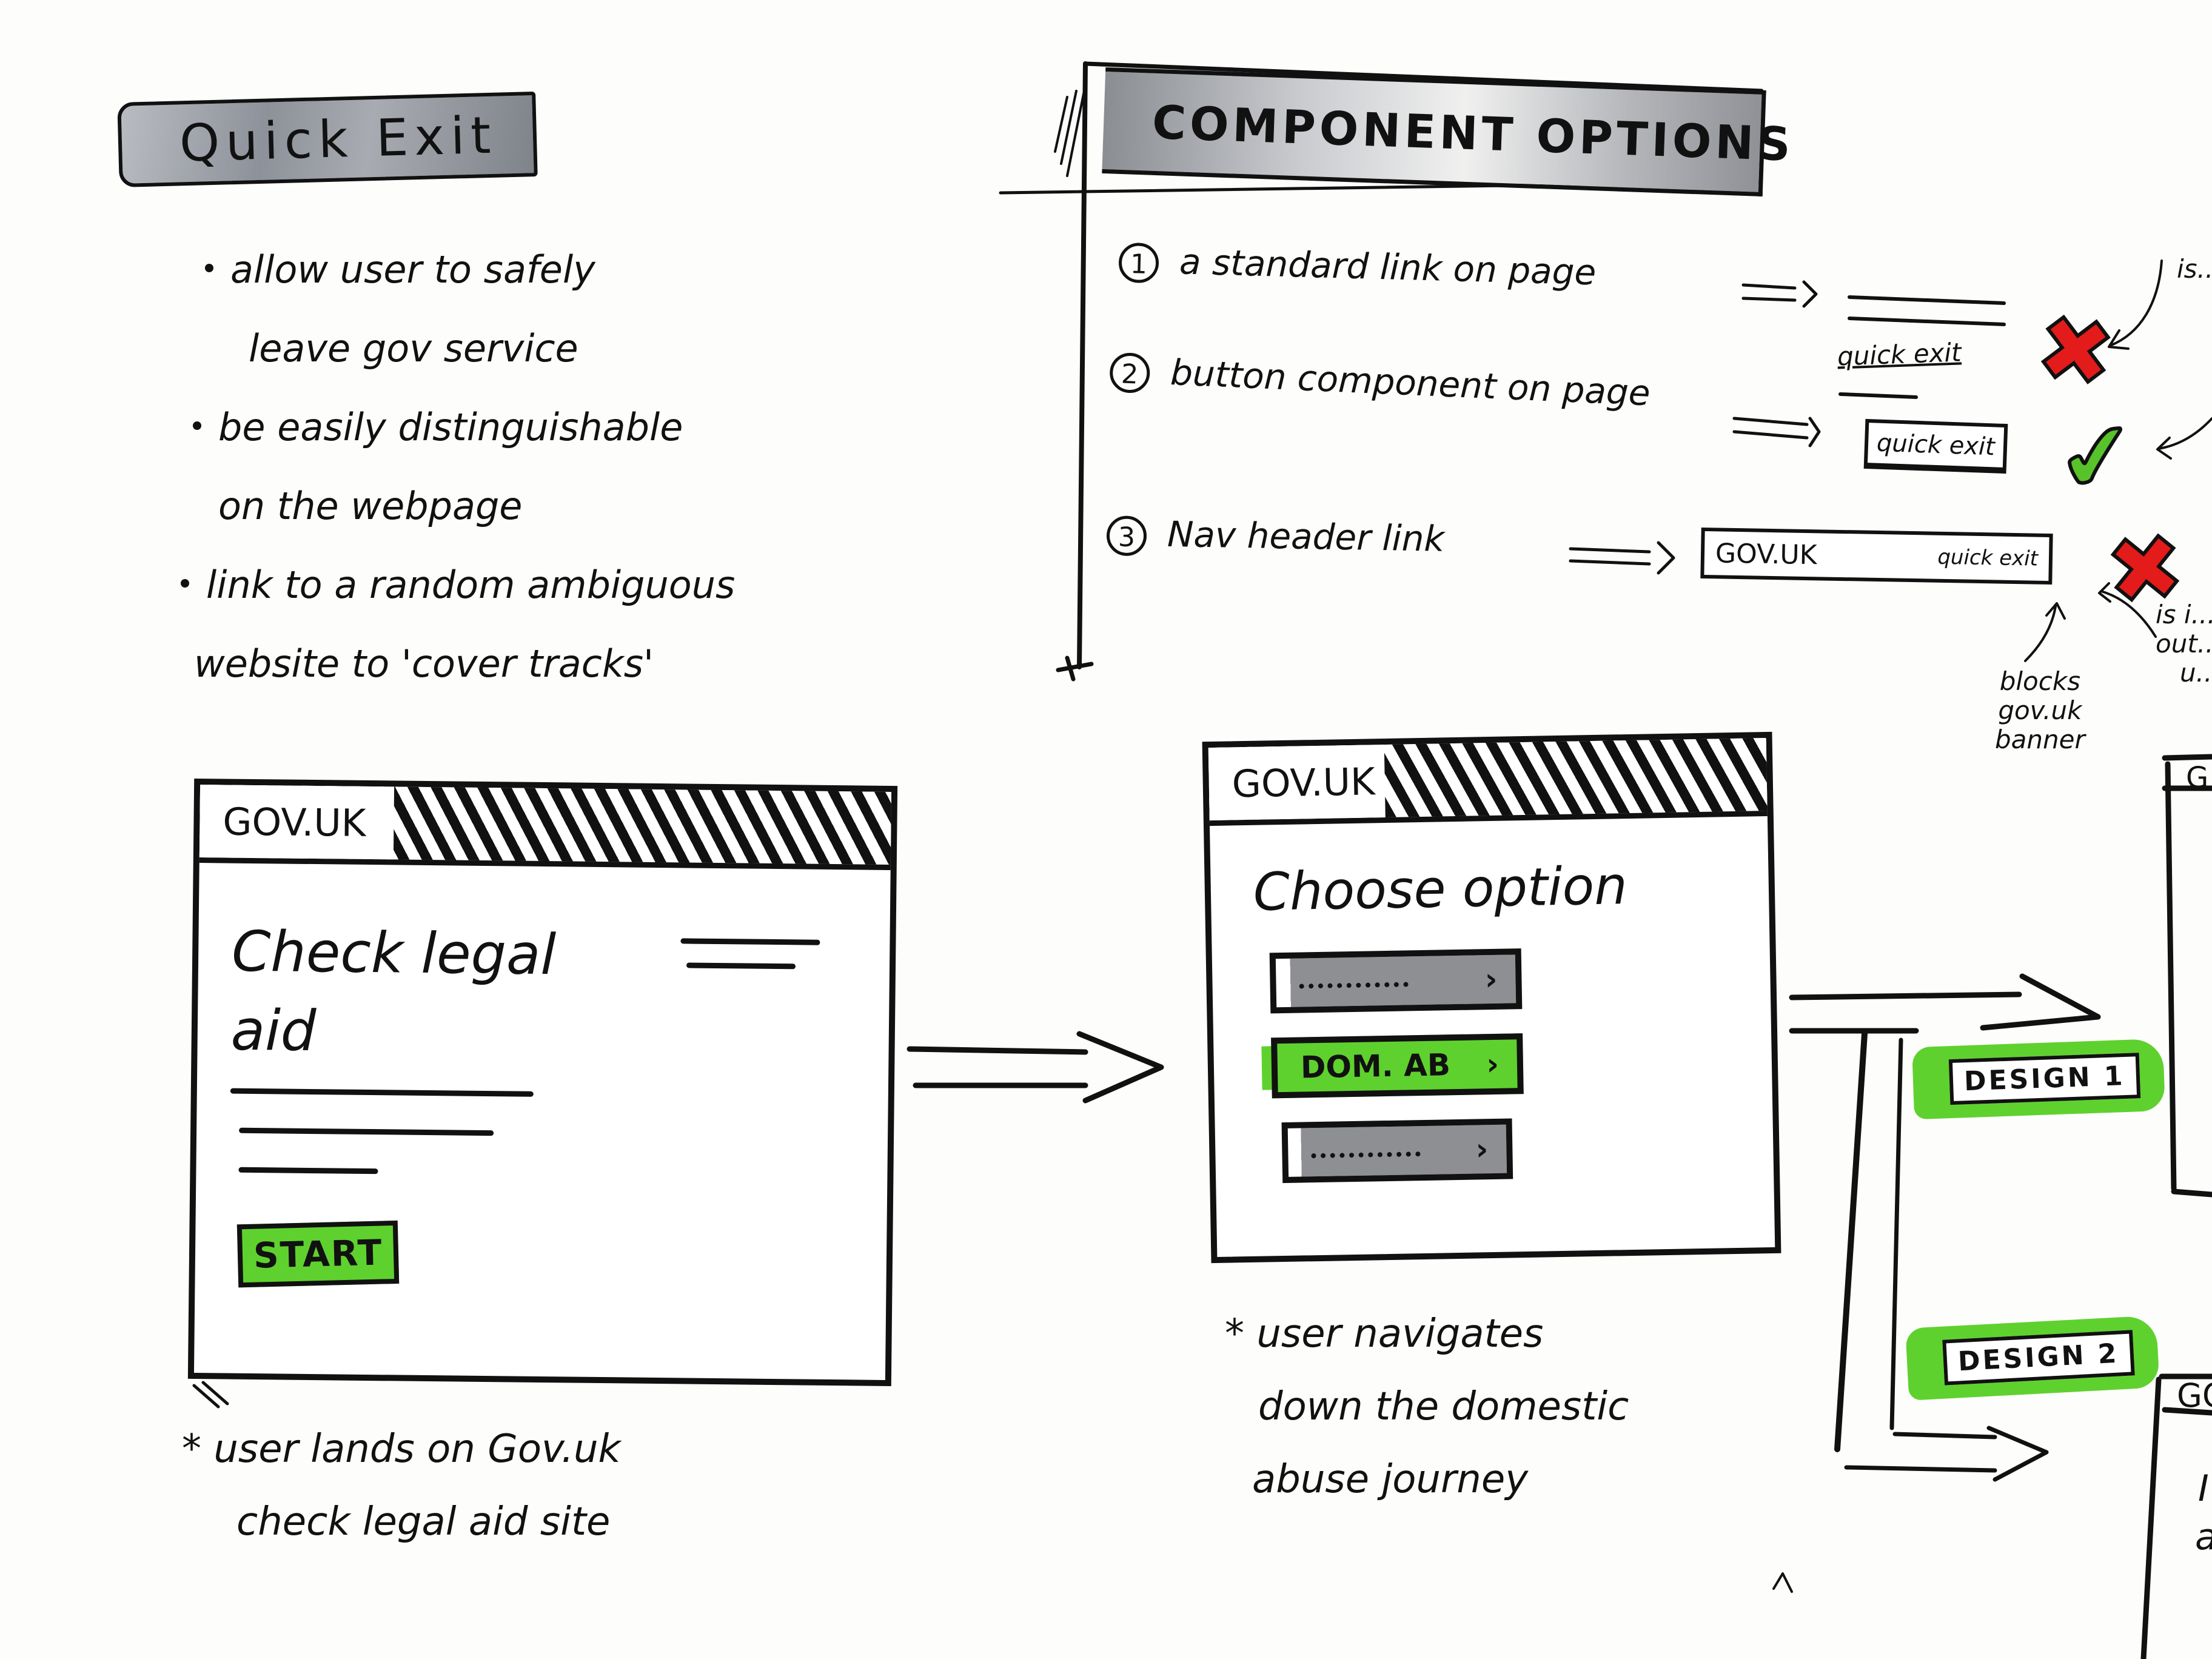 The width and height of the screenshot is (2212, 1659). I want to click on option-1: 1 a standard link on page, so click(1357, 267).